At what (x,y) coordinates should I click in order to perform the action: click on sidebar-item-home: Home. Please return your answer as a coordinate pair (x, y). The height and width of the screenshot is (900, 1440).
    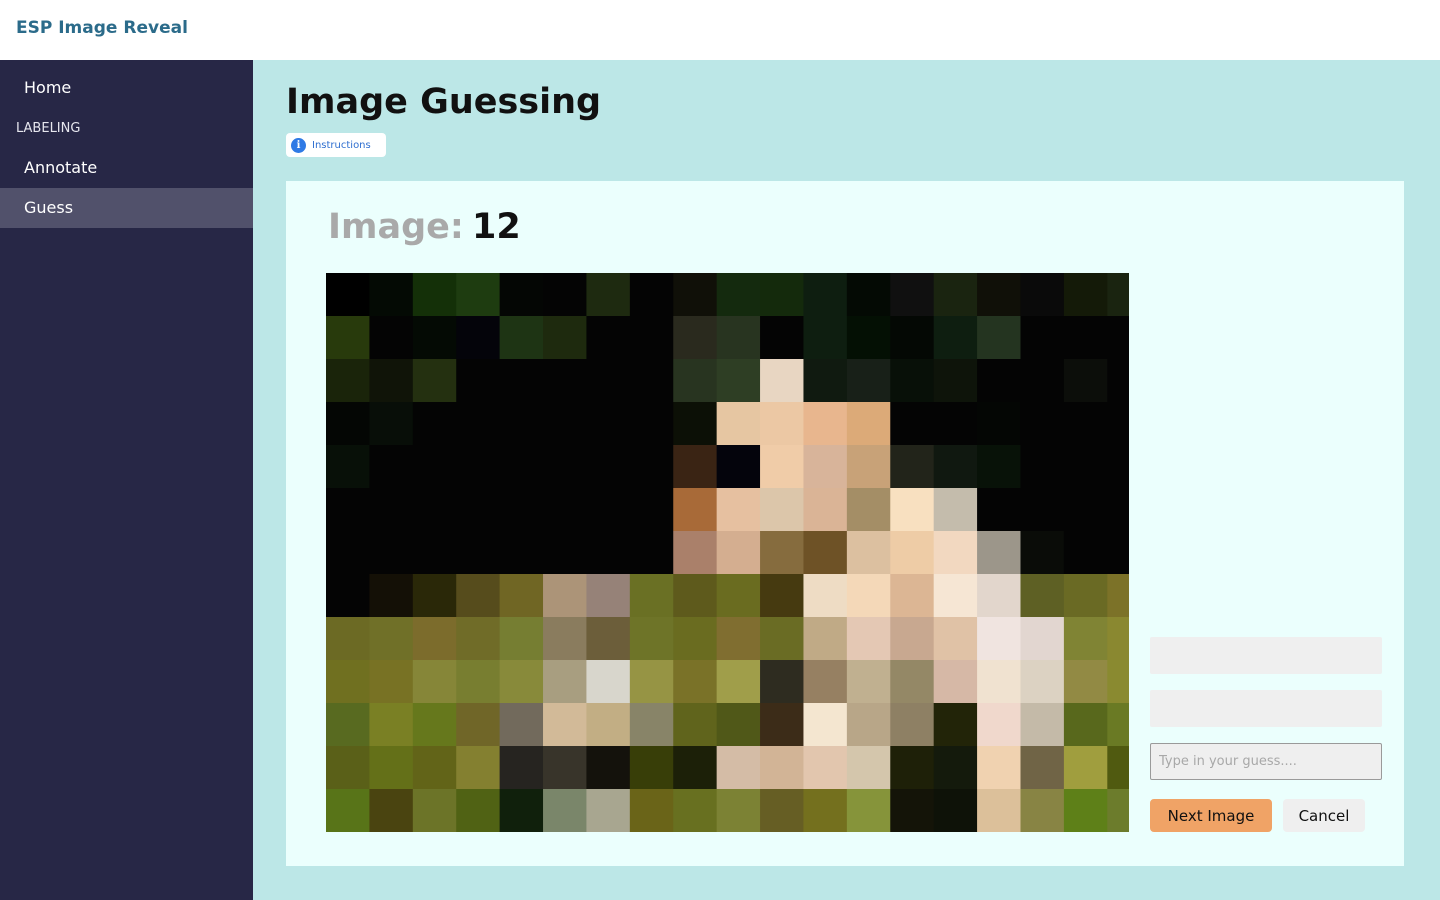
    Looking at the image, I should click on (126, 88).